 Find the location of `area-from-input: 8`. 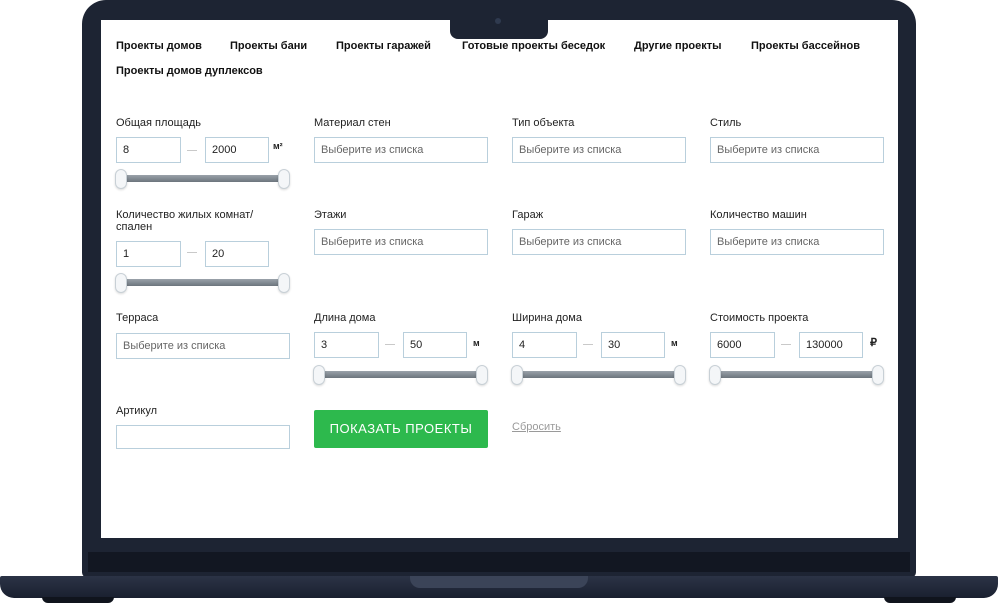

area-from-input: 8 is located at coordinates (148, 150).